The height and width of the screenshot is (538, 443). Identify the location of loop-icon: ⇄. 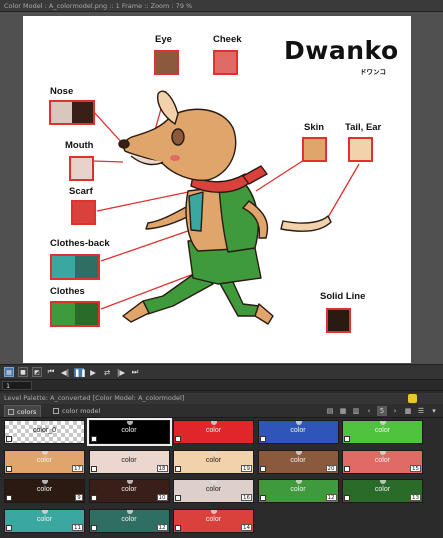
(107, 372).